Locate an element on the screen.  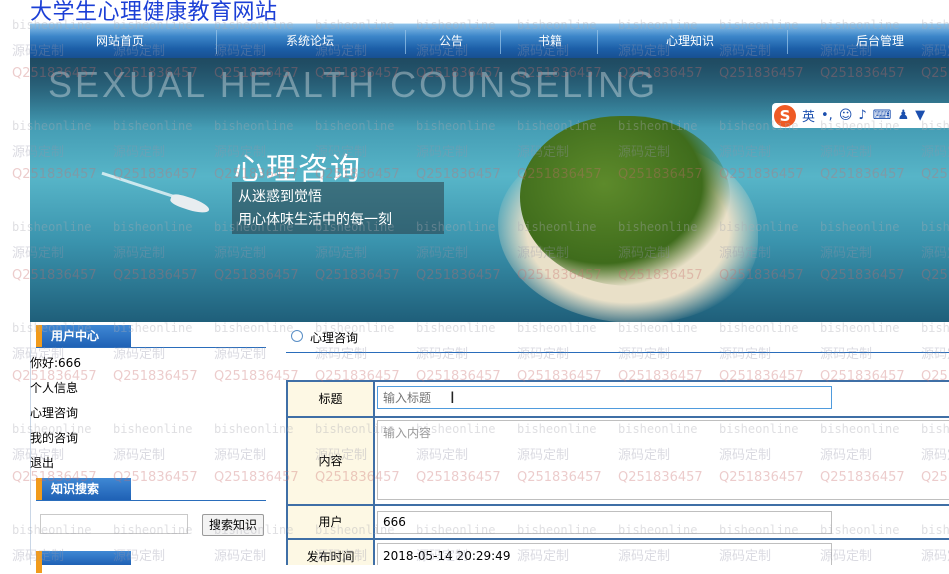
boat-icon is located at coordinates (190, 204).